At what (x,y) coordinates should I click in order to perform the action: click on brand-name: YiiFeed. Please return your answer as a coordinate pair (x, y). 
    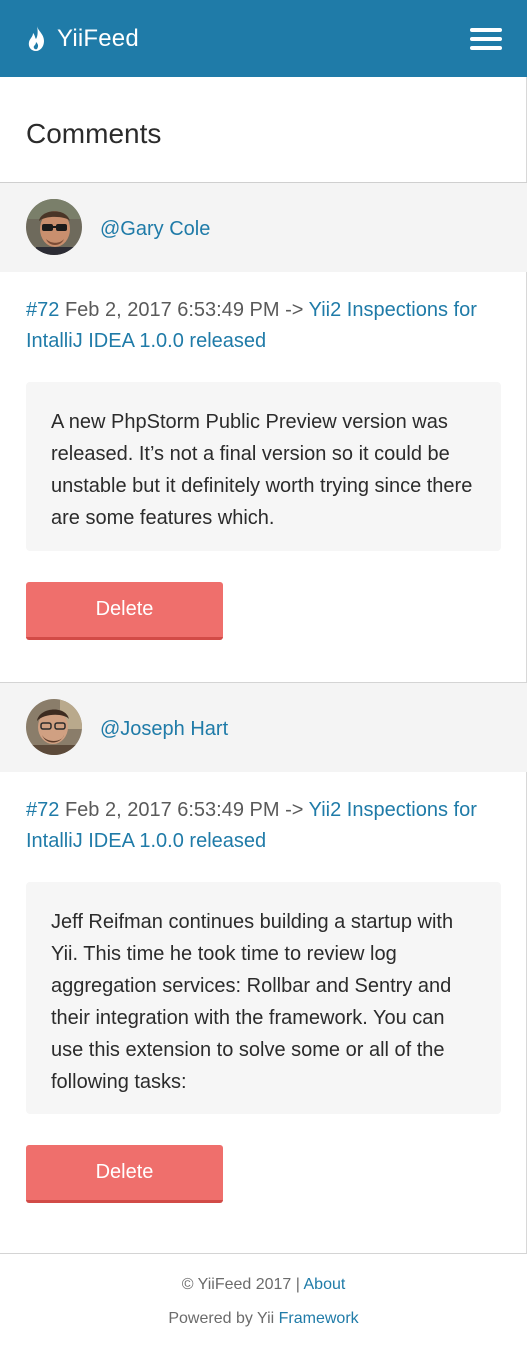
    Looking at the image, I should click on (98, 38).